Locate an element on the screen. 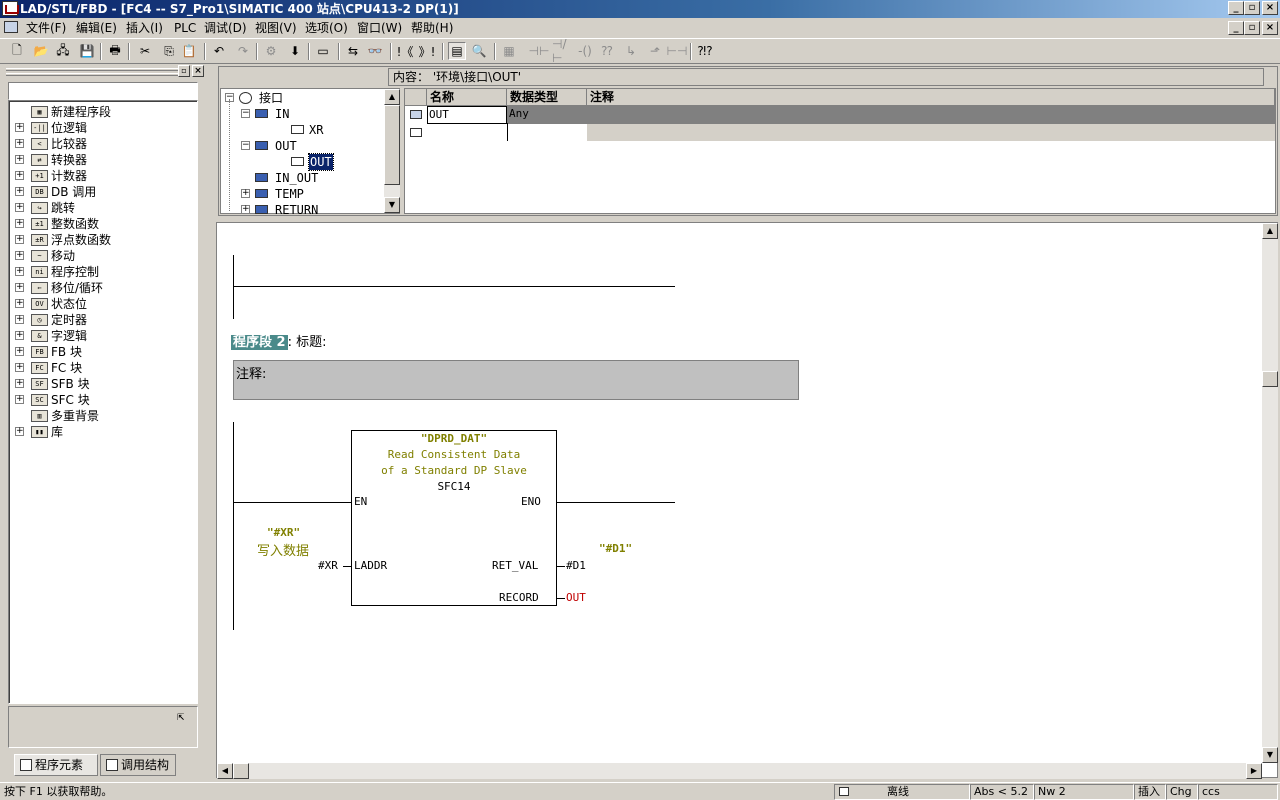  close-button: × is located at coordinates (1270, 8).